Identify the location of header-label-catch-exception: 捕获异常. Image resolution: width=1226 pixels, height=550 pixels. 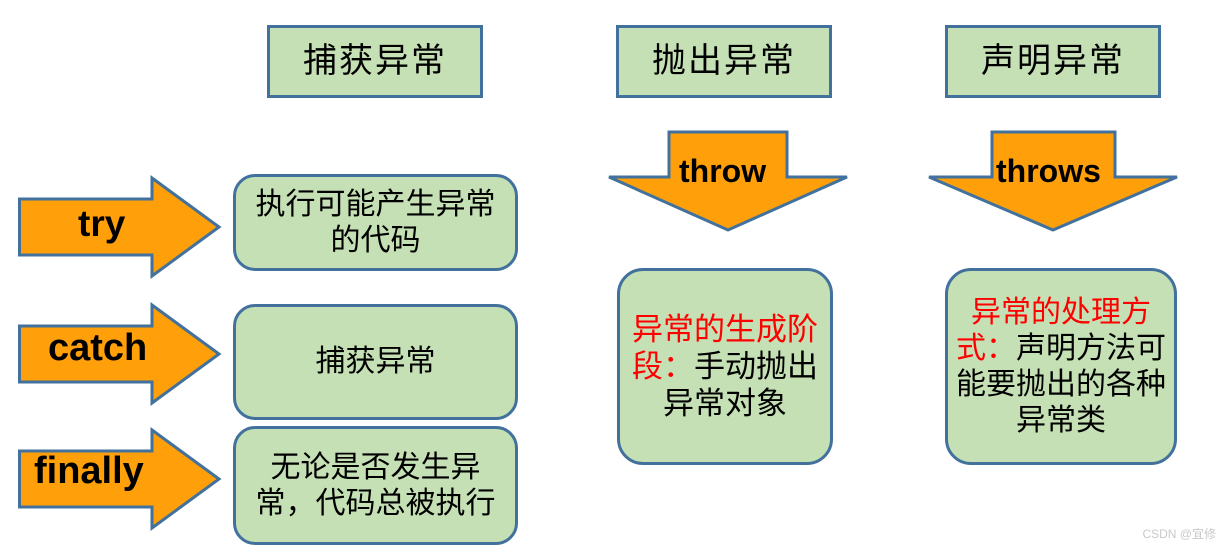
(375, 61).